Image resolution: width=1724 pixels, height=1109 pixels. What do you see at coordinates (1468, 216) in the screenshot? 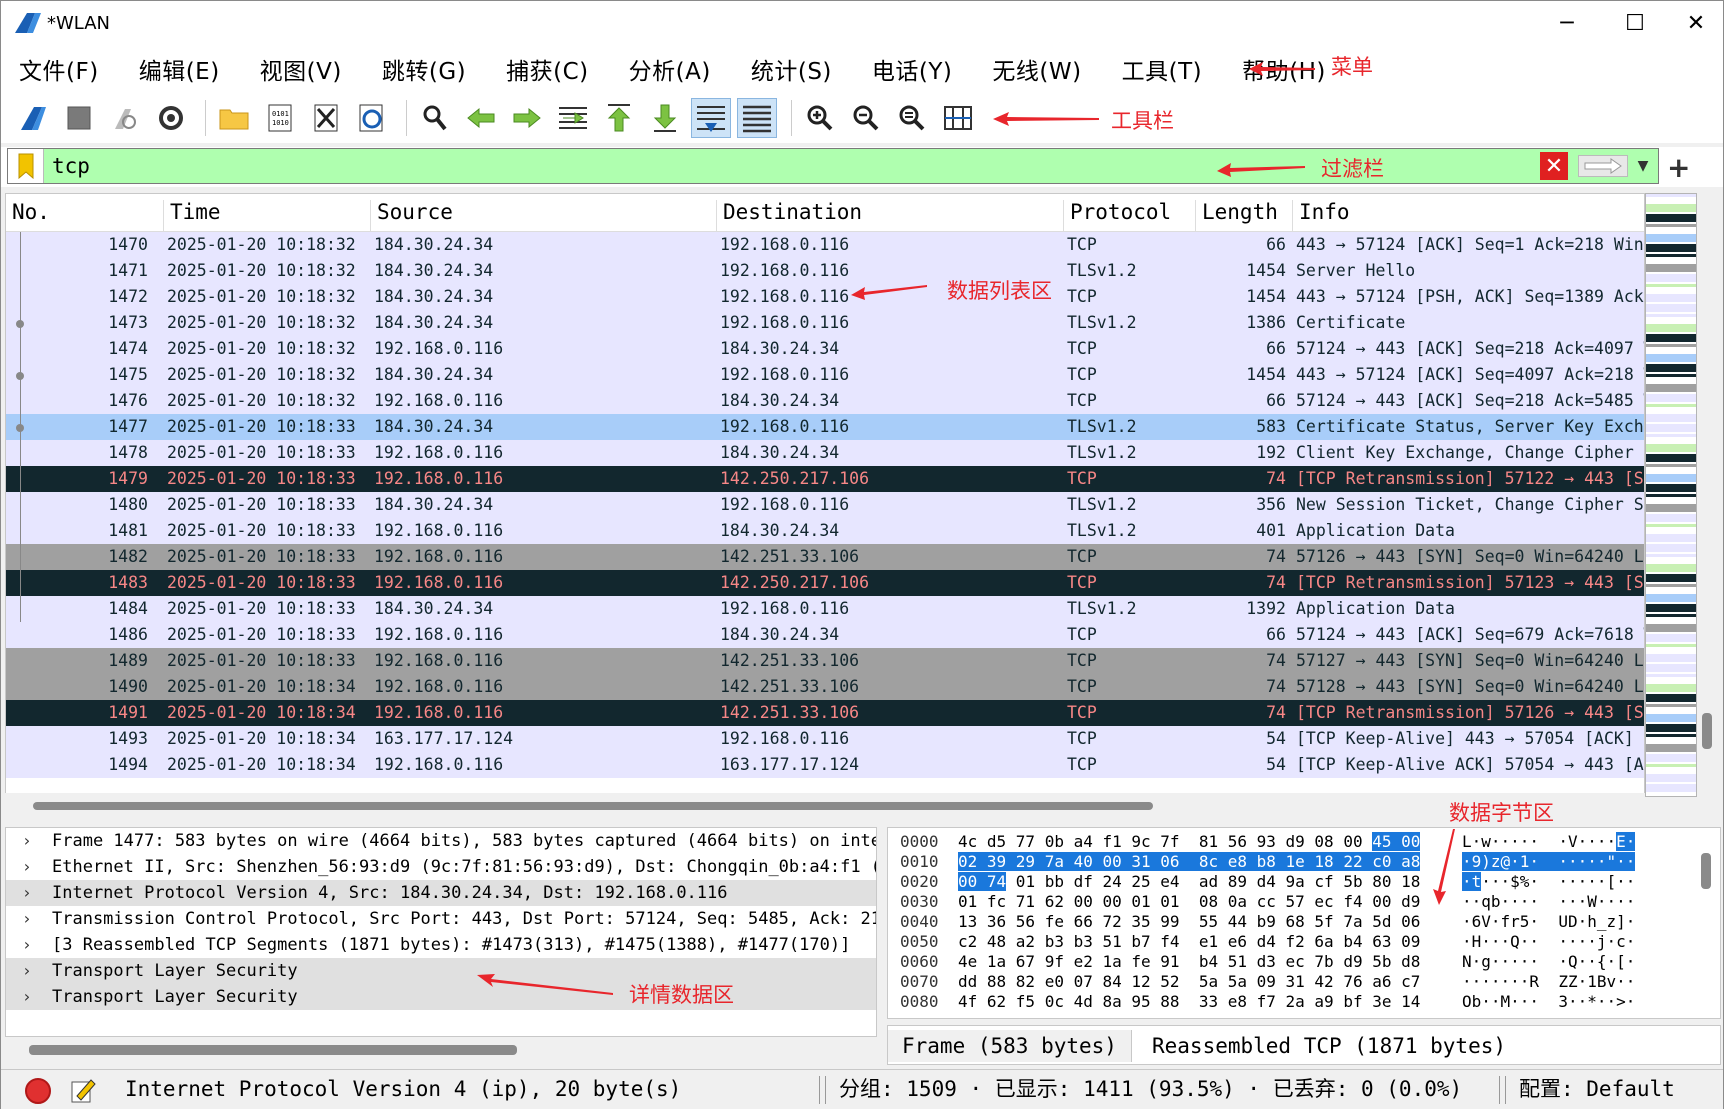
I see `column-header-info: Info` at bounding box center [1468, 216].